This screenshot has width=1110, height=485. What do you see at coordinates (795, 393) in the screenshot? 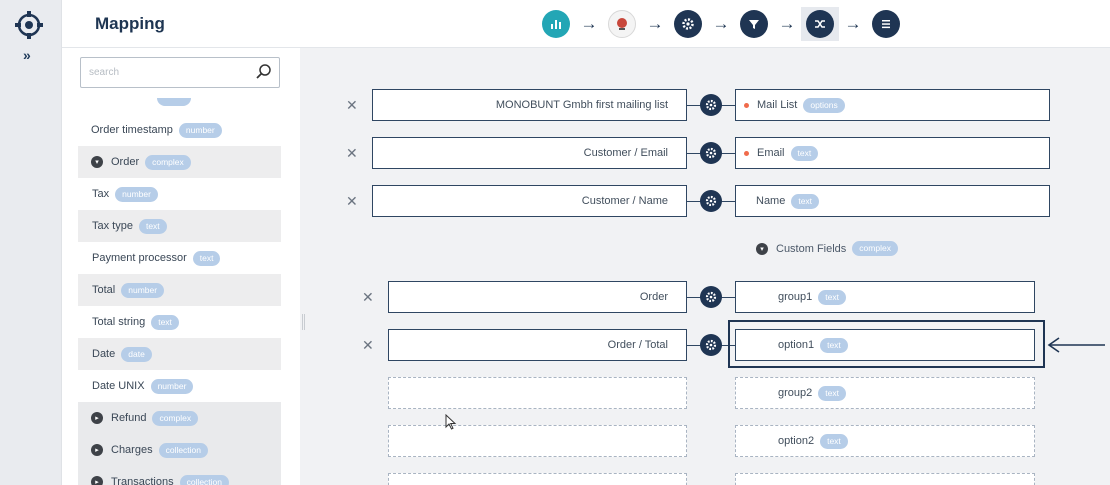
I see `target-field-label: group2` at bounding box center [795, 393].